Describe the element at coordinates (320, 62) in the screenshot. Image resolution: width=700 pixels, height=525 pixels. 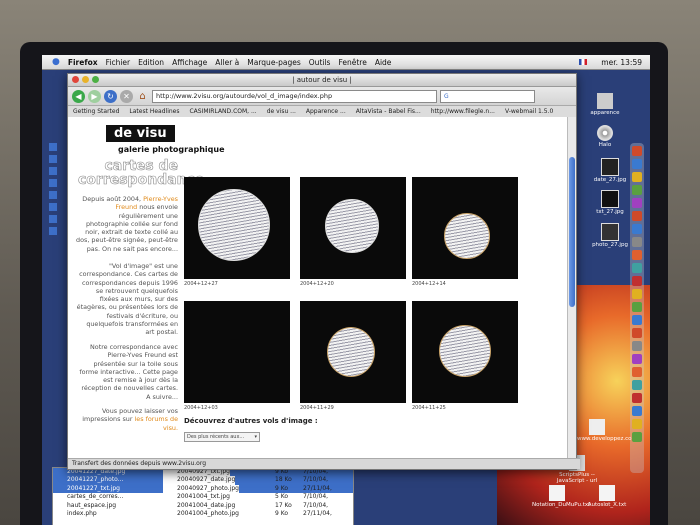
I see `menu-outils: Outils` at that location.